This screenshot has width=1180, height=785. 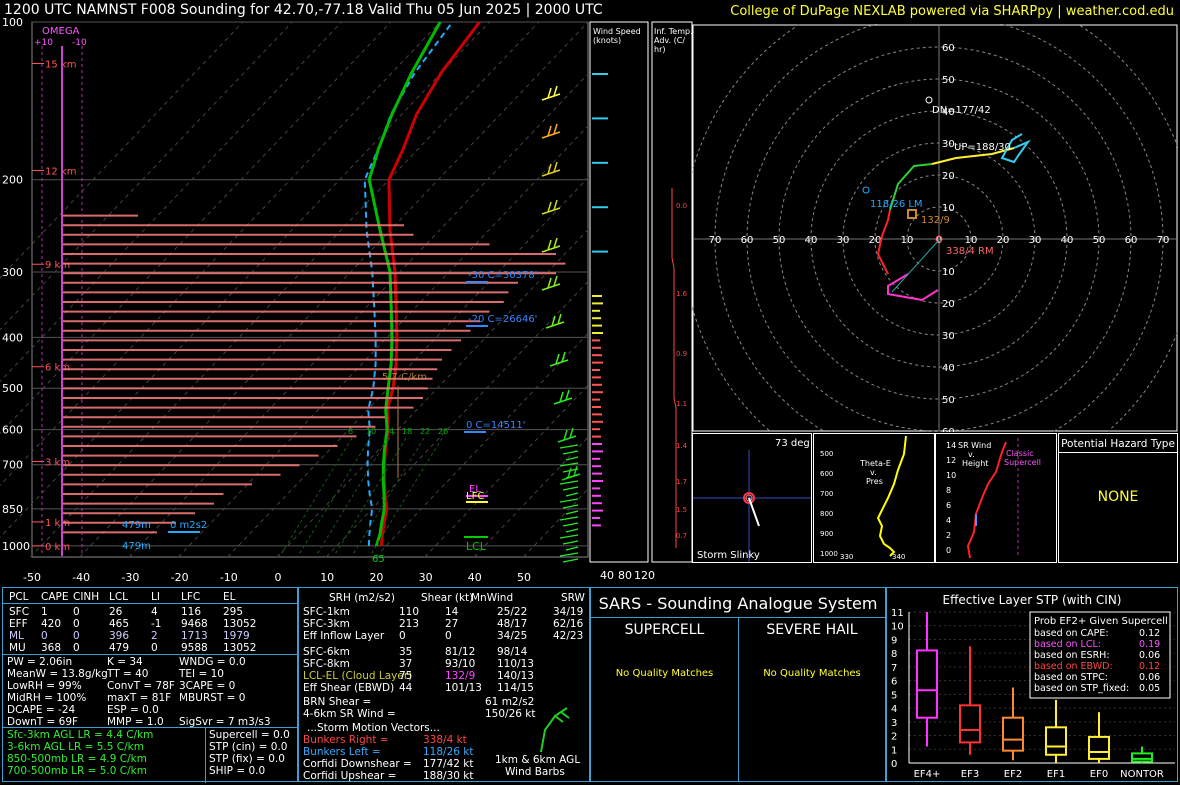 I want to click on parcel-cell: 4, so click(x=154, y=612).